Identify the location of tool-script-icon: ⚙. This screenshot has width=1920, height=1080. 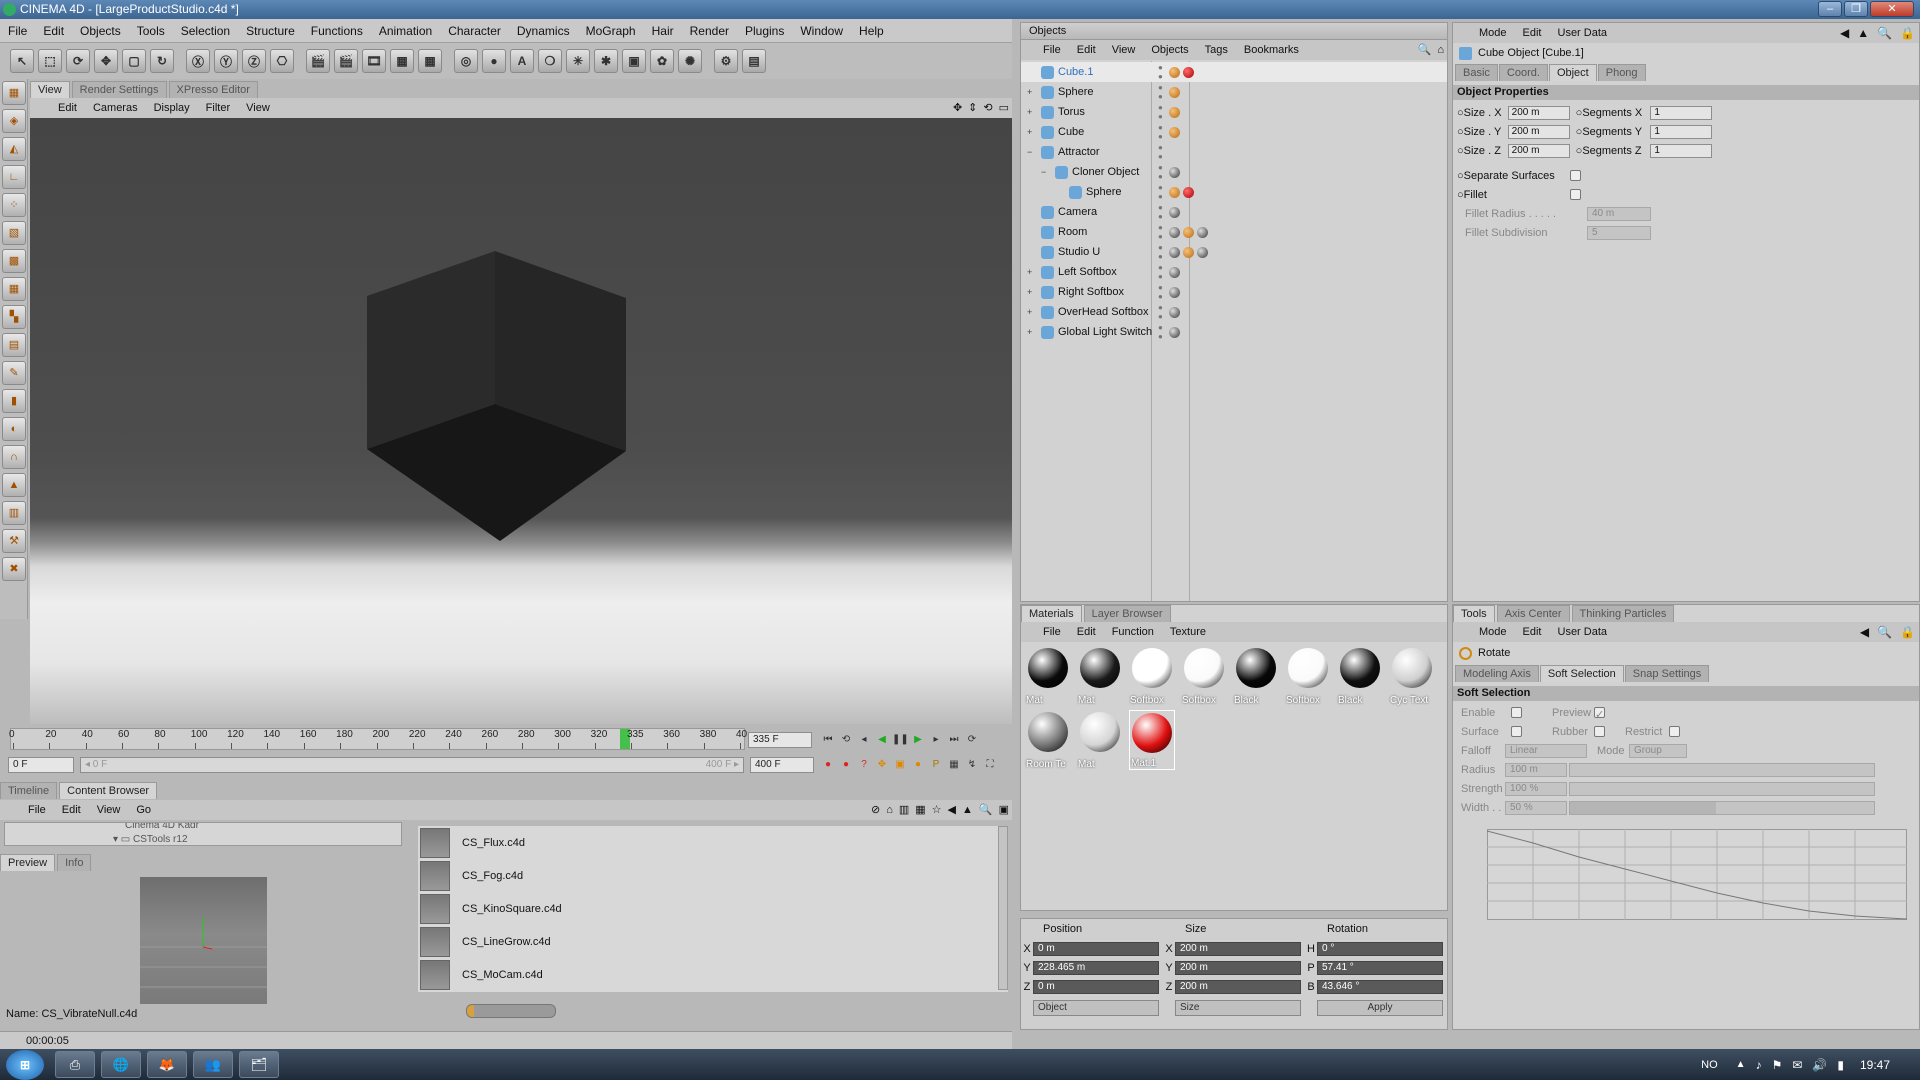
(726, 61).